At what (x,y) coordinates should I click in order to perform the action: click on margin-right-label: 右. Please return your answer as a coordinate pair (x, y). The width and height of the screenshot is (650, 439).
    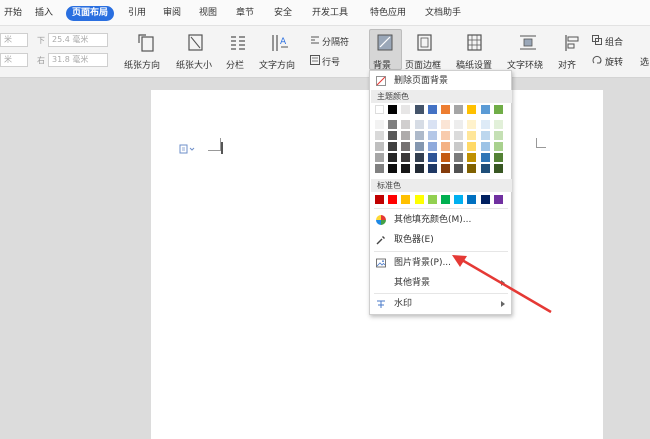
    Looking at the image, I should click on (41, 60).